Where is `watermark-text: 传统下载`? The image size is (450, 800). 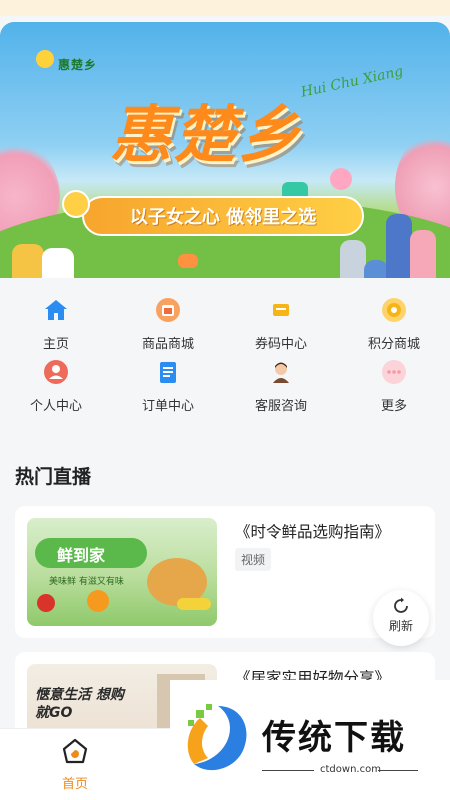 watermark-text: 传统下载 is located at coordinates (334, 738).